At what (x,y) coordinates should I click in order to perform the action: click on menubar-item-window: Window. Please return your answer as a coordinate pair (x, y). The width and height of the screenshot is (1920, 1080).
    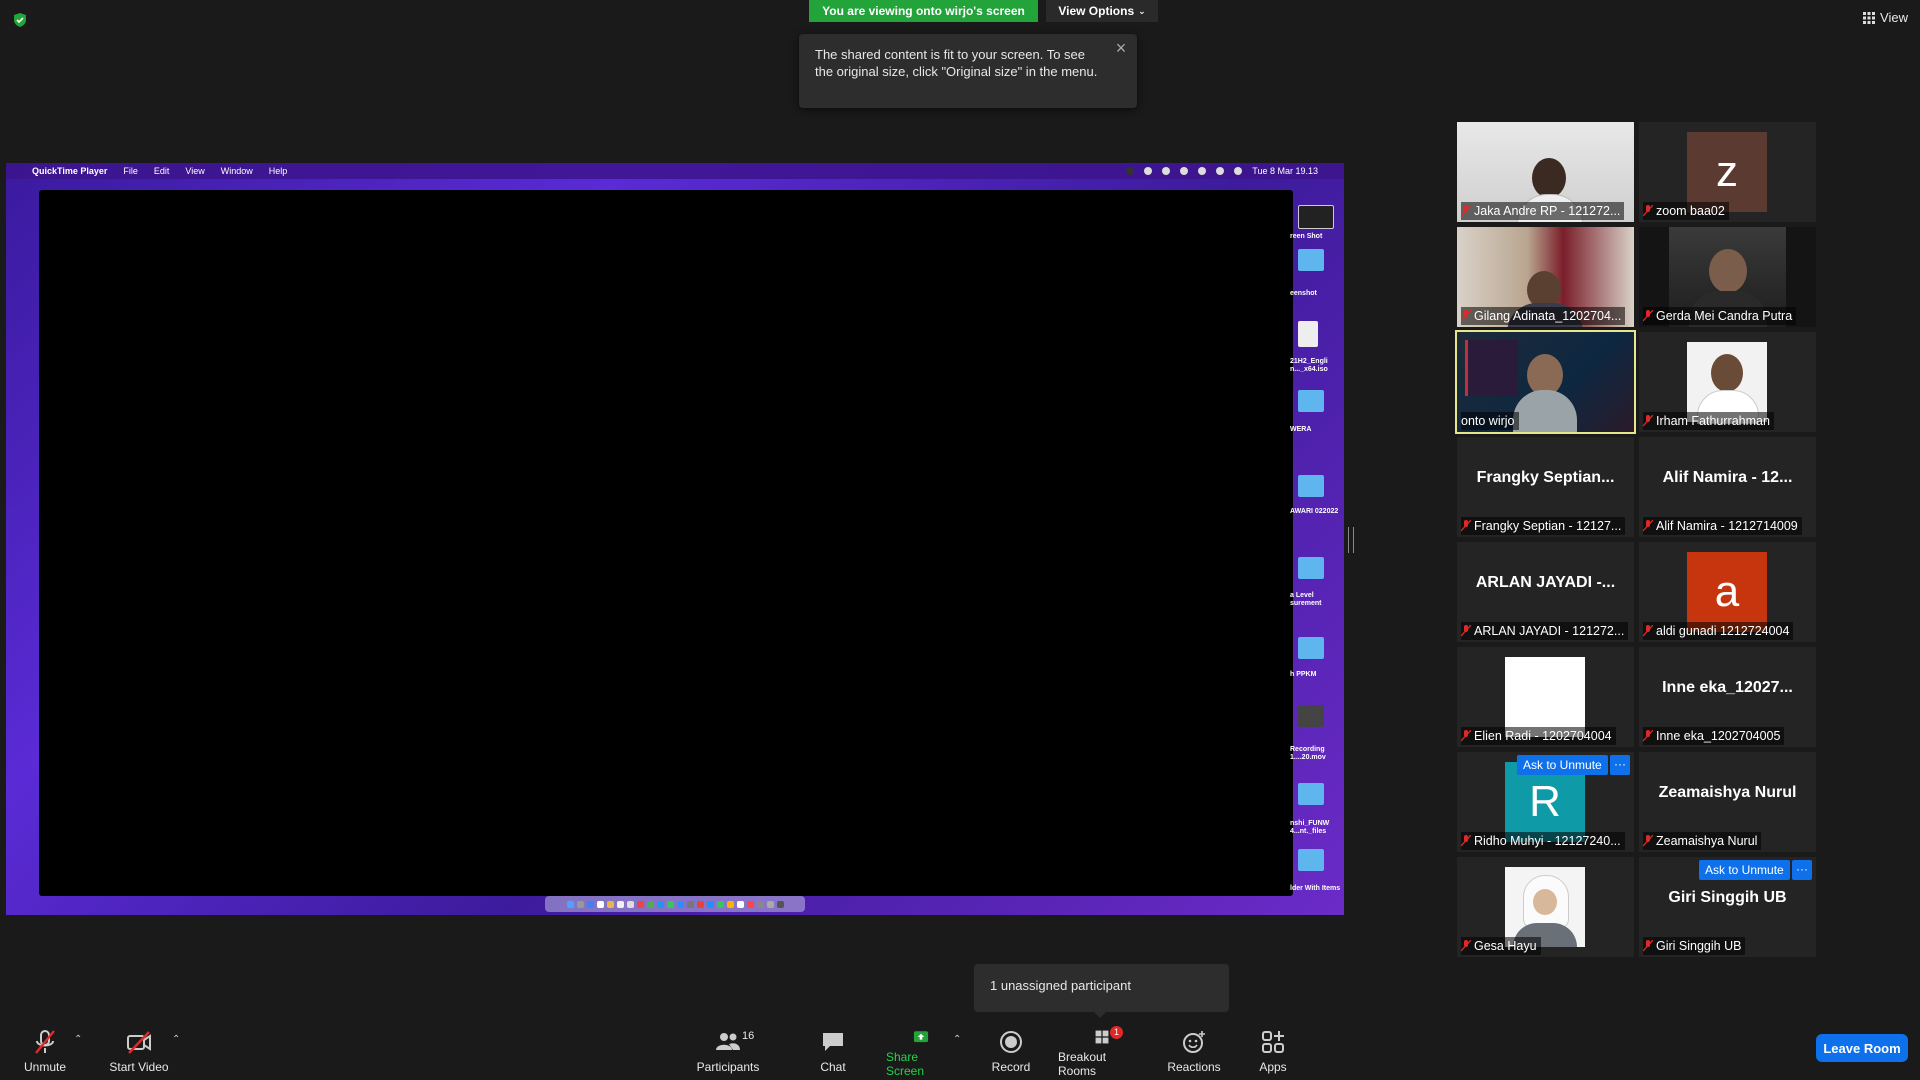
    Looking at the image, I should click on (236, 171).